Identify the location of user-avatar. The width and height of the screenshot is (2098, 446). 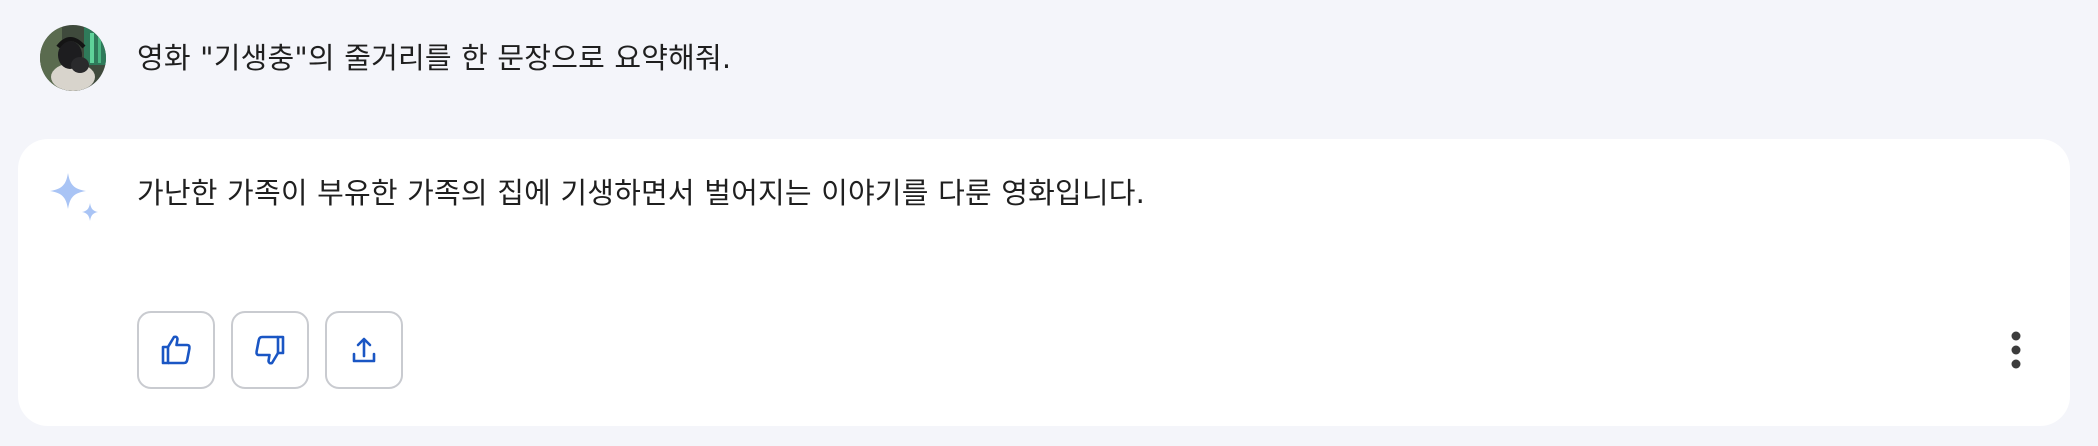
(73, 58).